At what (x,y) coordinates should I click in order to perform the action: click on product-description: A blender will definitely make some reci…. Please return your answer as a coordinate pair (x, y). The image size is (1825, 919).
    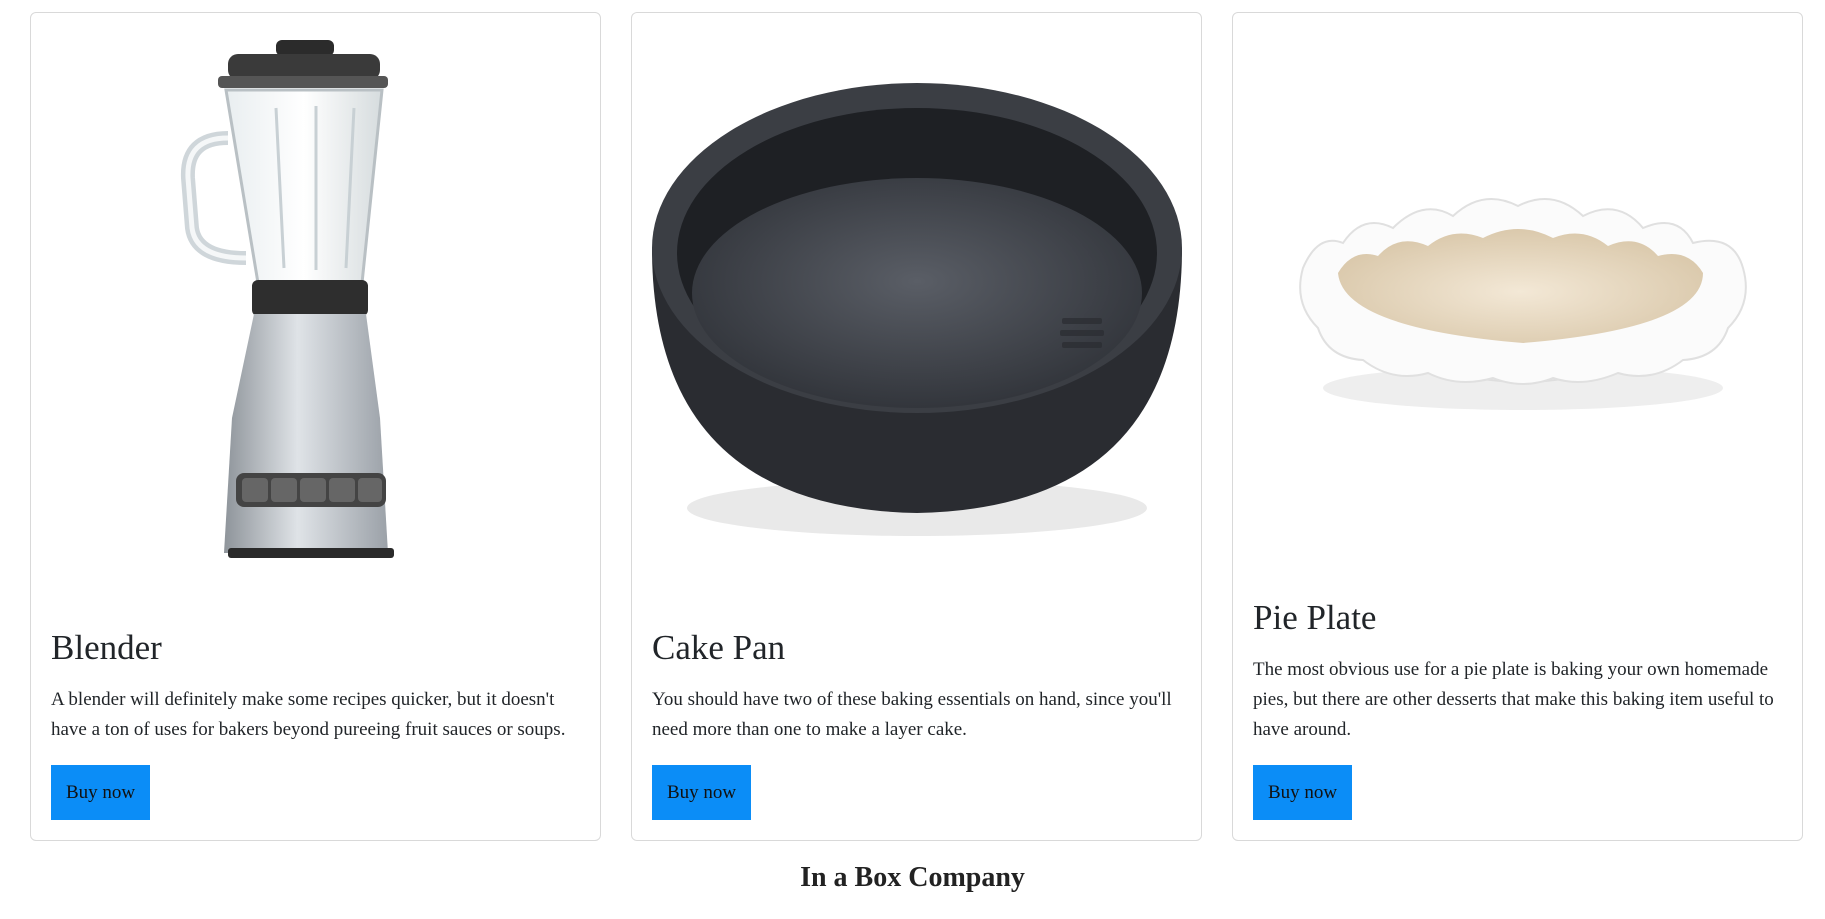
    Looking at the image, I should click on (308, 714).